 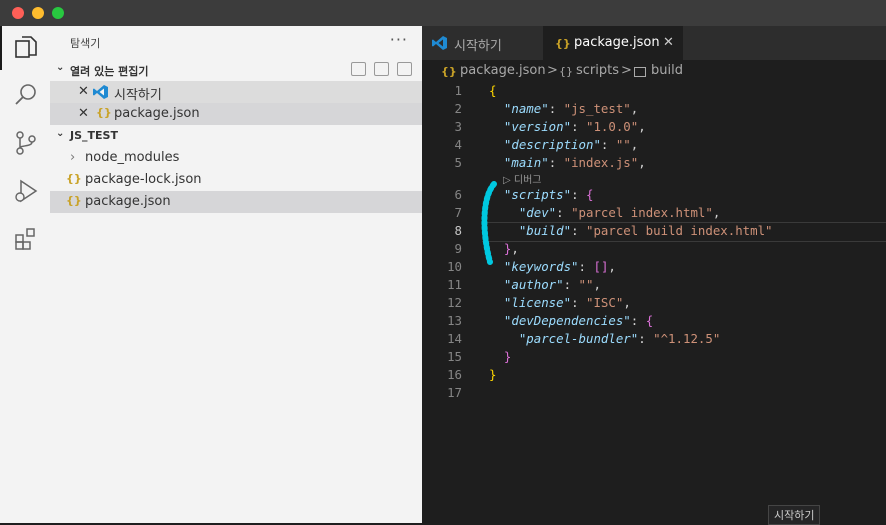 What do you see at coordinates (559, 266) in the screenshot?
I see `code-line: "keywords": [],` at bounding box center [559, 266].